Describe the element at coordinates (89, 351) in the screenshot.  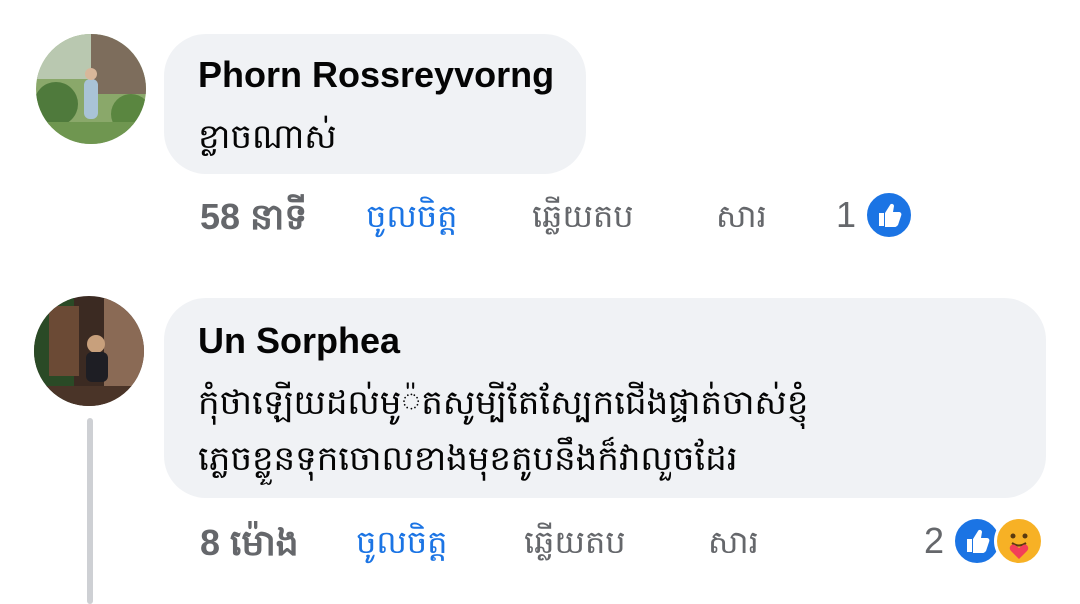
I see `avatar-un-sorphea` at that location.